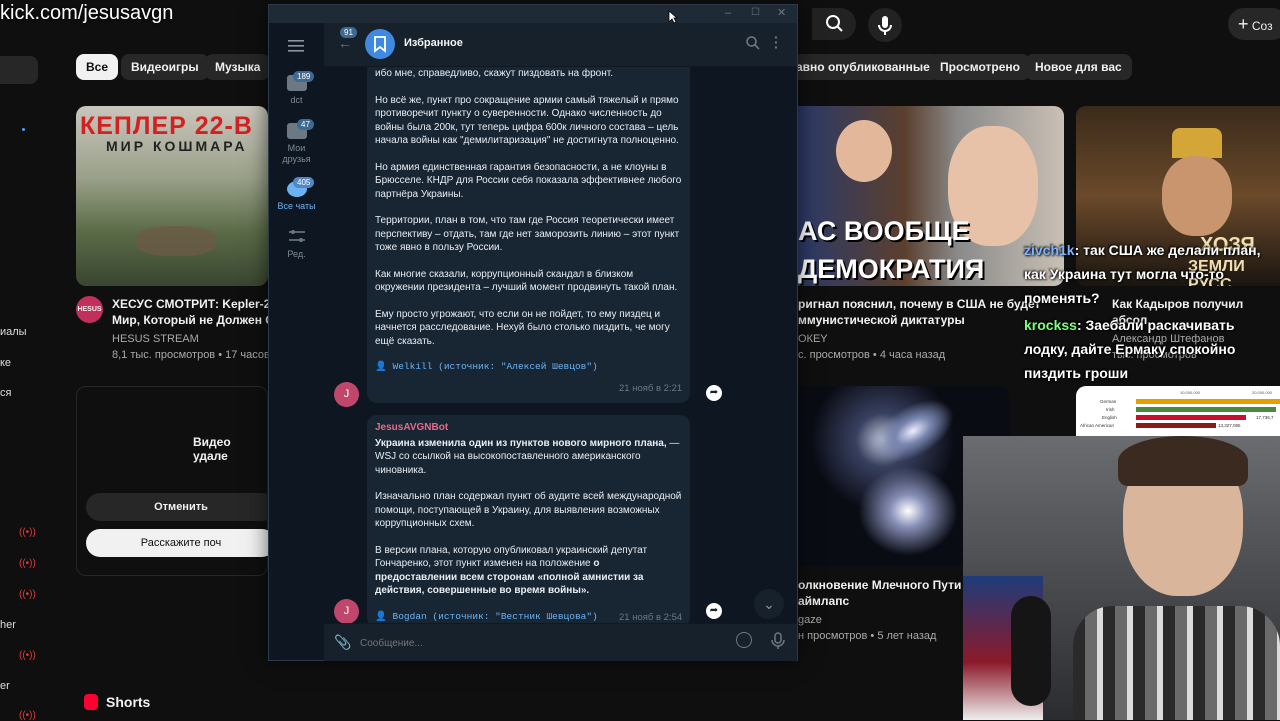 The width and height of the screenshot is (1280, 721). I want to click on sidebar-active-item, so click(19, 70).